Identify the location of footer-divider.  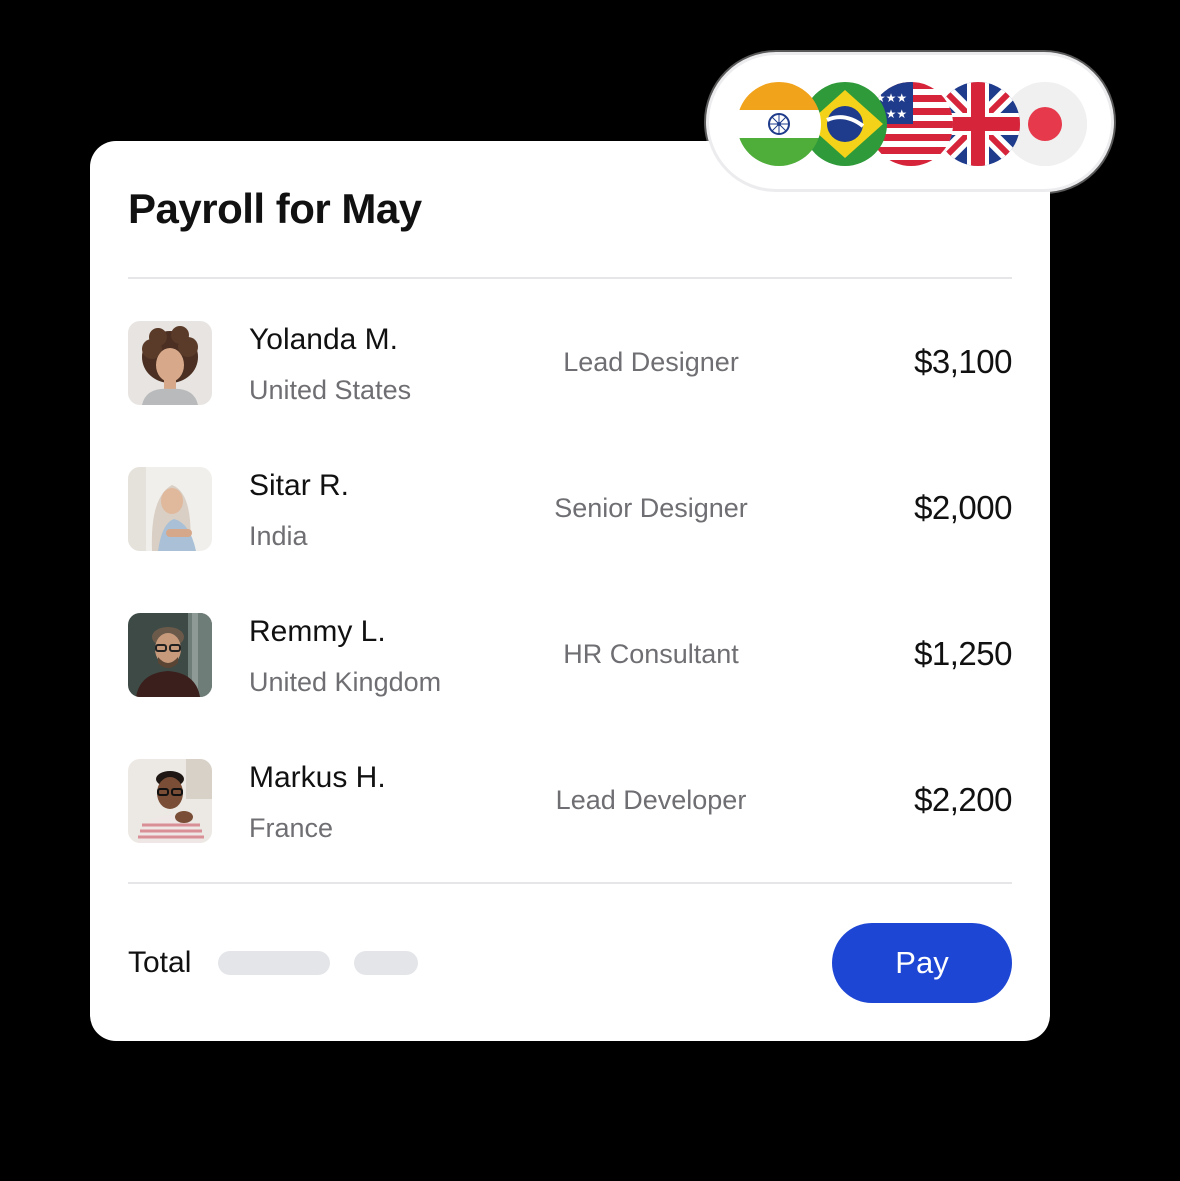
(570, 883).